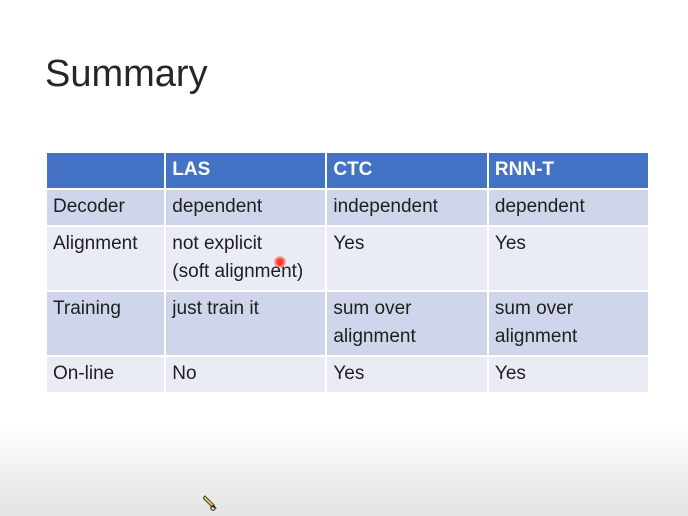  Describe the element at coordinates (246, 323) in the screenshot. I see `table-cell: just train it` at that location.